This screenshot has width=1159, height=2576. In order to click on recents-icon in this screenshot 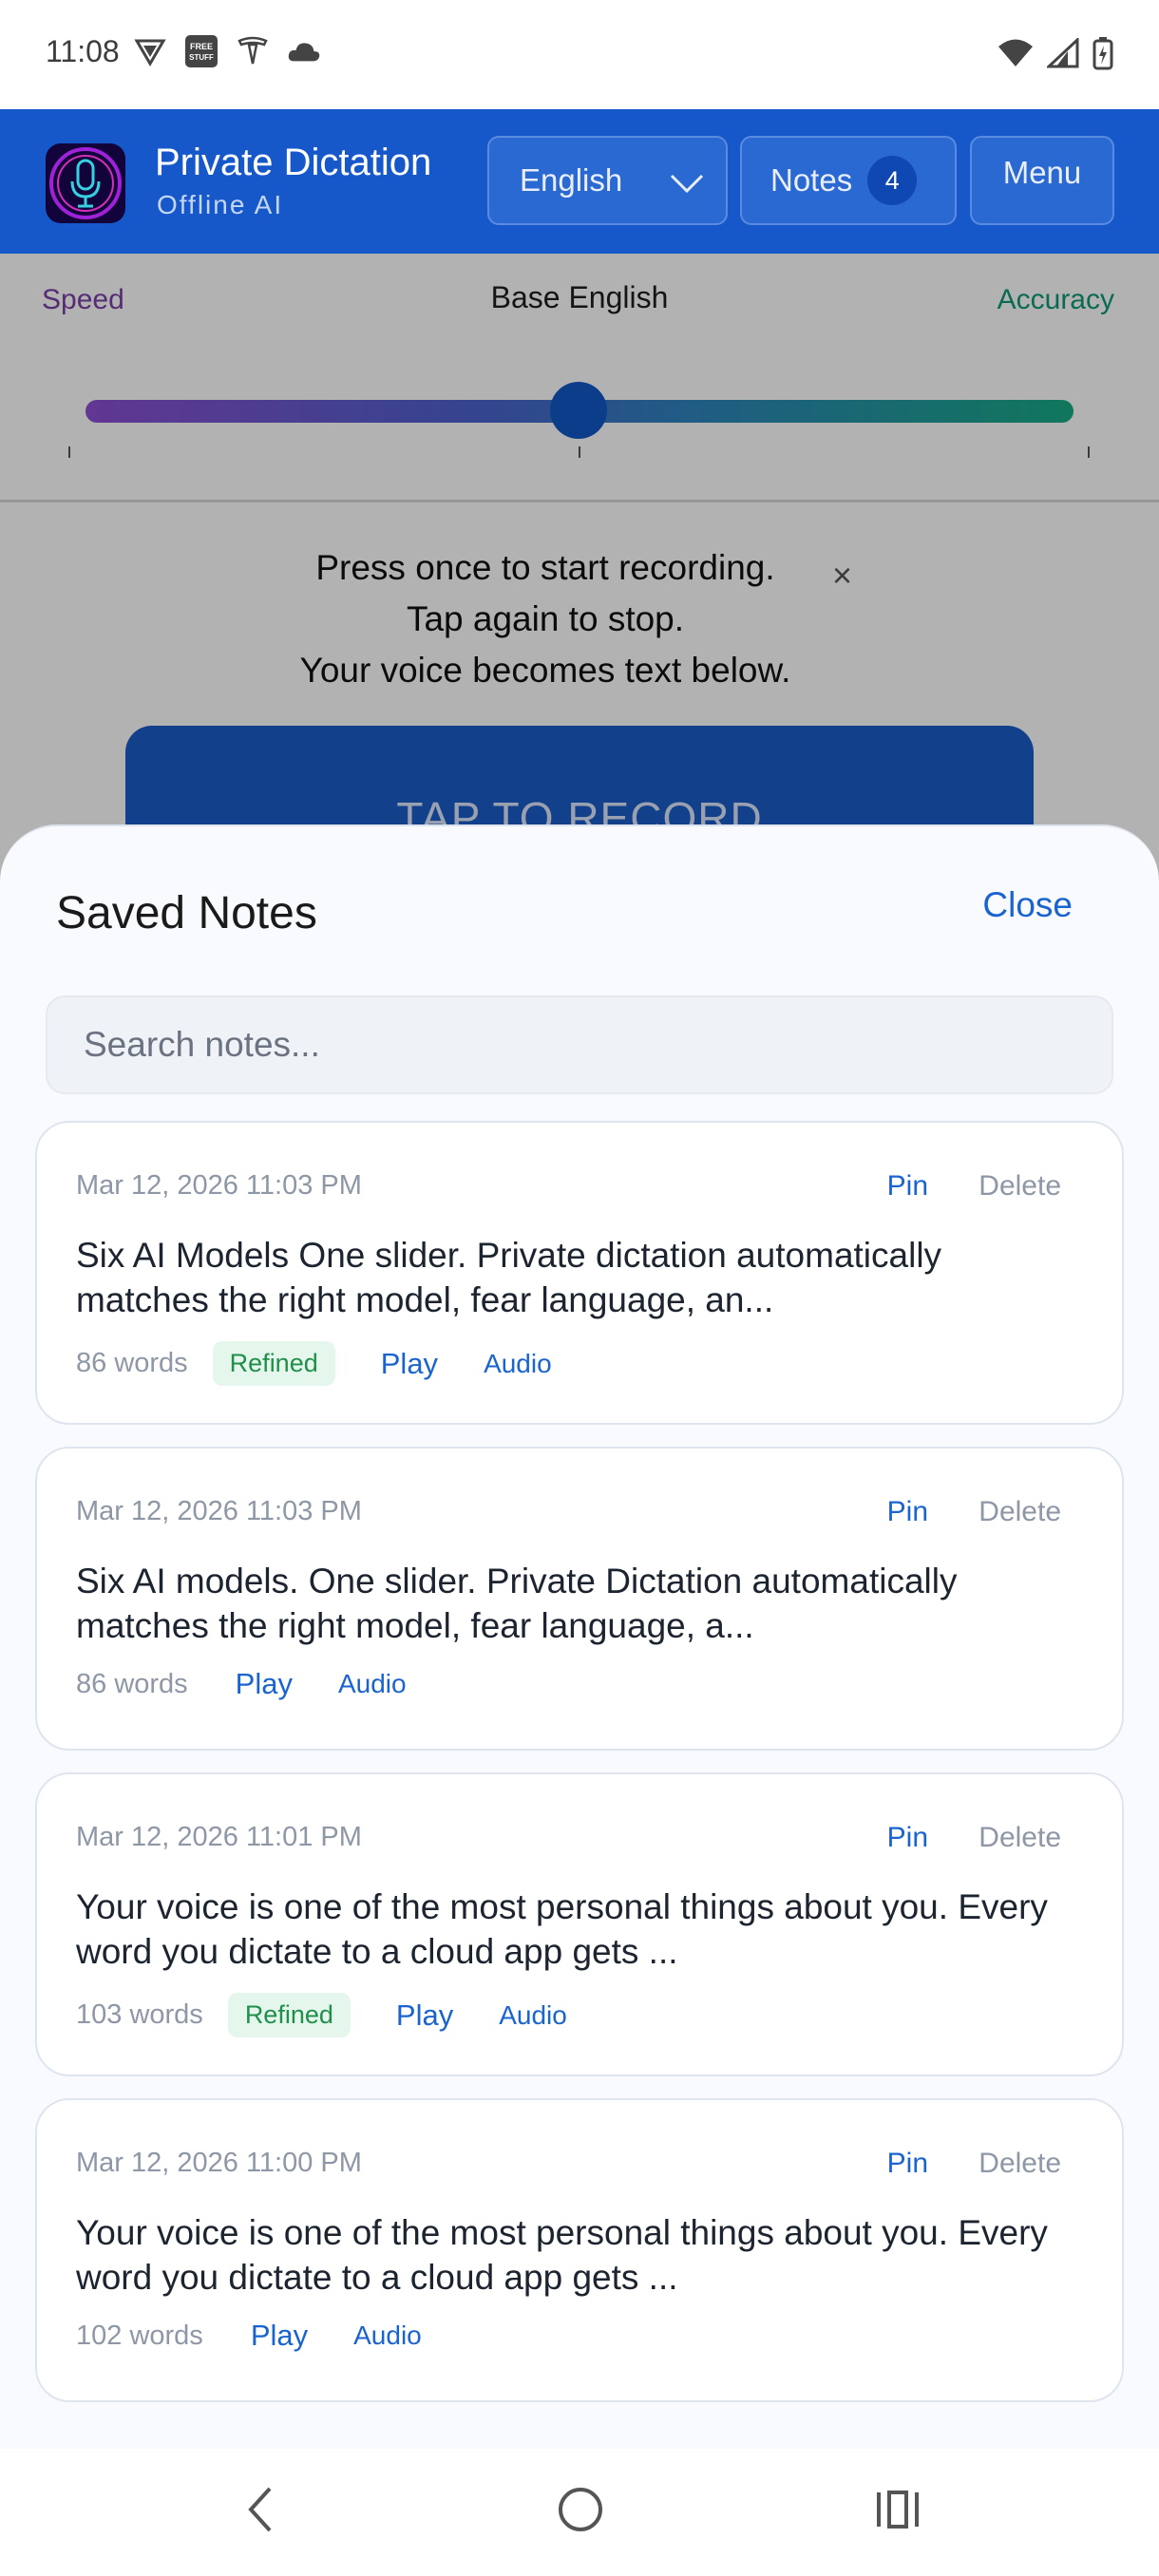, I will do `click(898, 2512)`.